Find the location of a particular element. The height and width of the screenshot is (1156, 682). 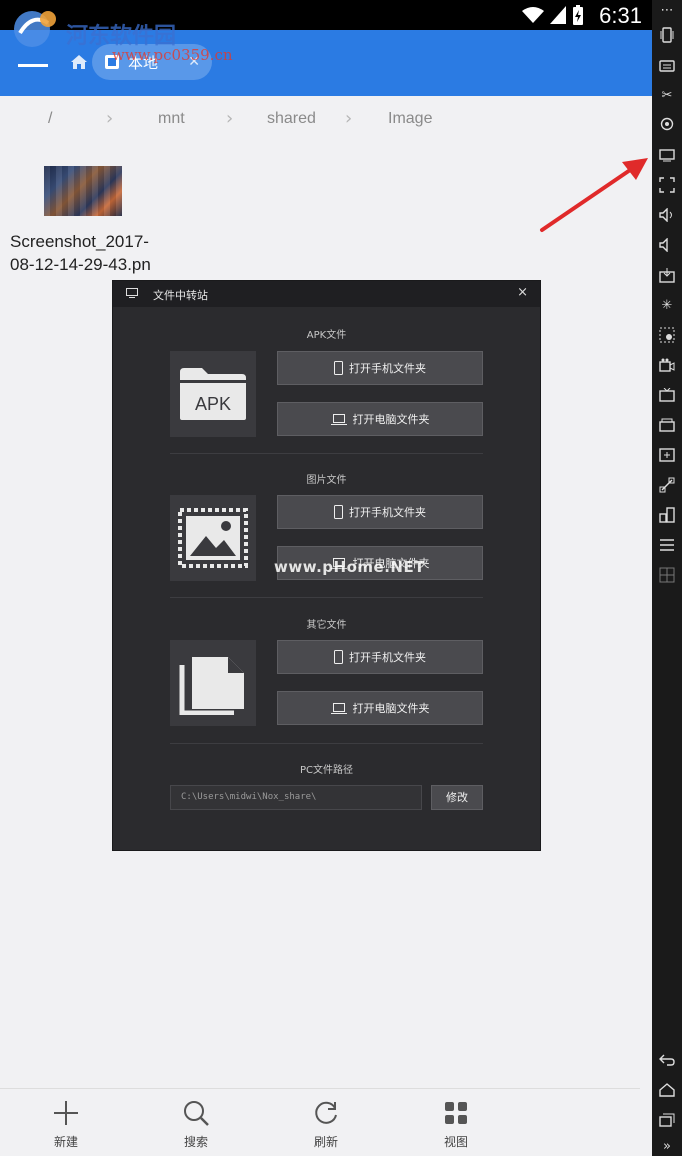

home-nav-icon is located at coordinates (667, 1090).